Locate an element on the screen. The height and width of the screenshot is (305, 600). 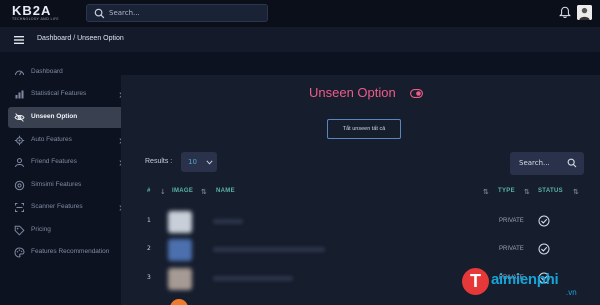
watermark-logo: T aimienphi .vn is located at coordinates (531, 285).